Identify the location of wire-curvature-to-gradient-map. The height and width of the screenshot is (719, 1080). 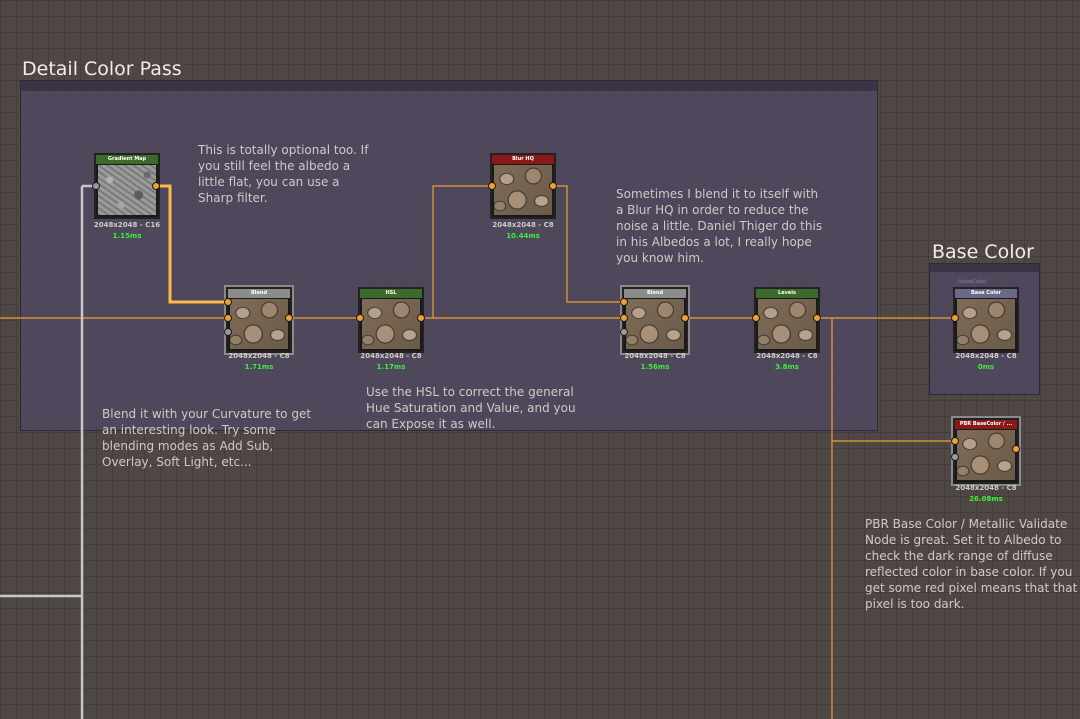
(88, 451).